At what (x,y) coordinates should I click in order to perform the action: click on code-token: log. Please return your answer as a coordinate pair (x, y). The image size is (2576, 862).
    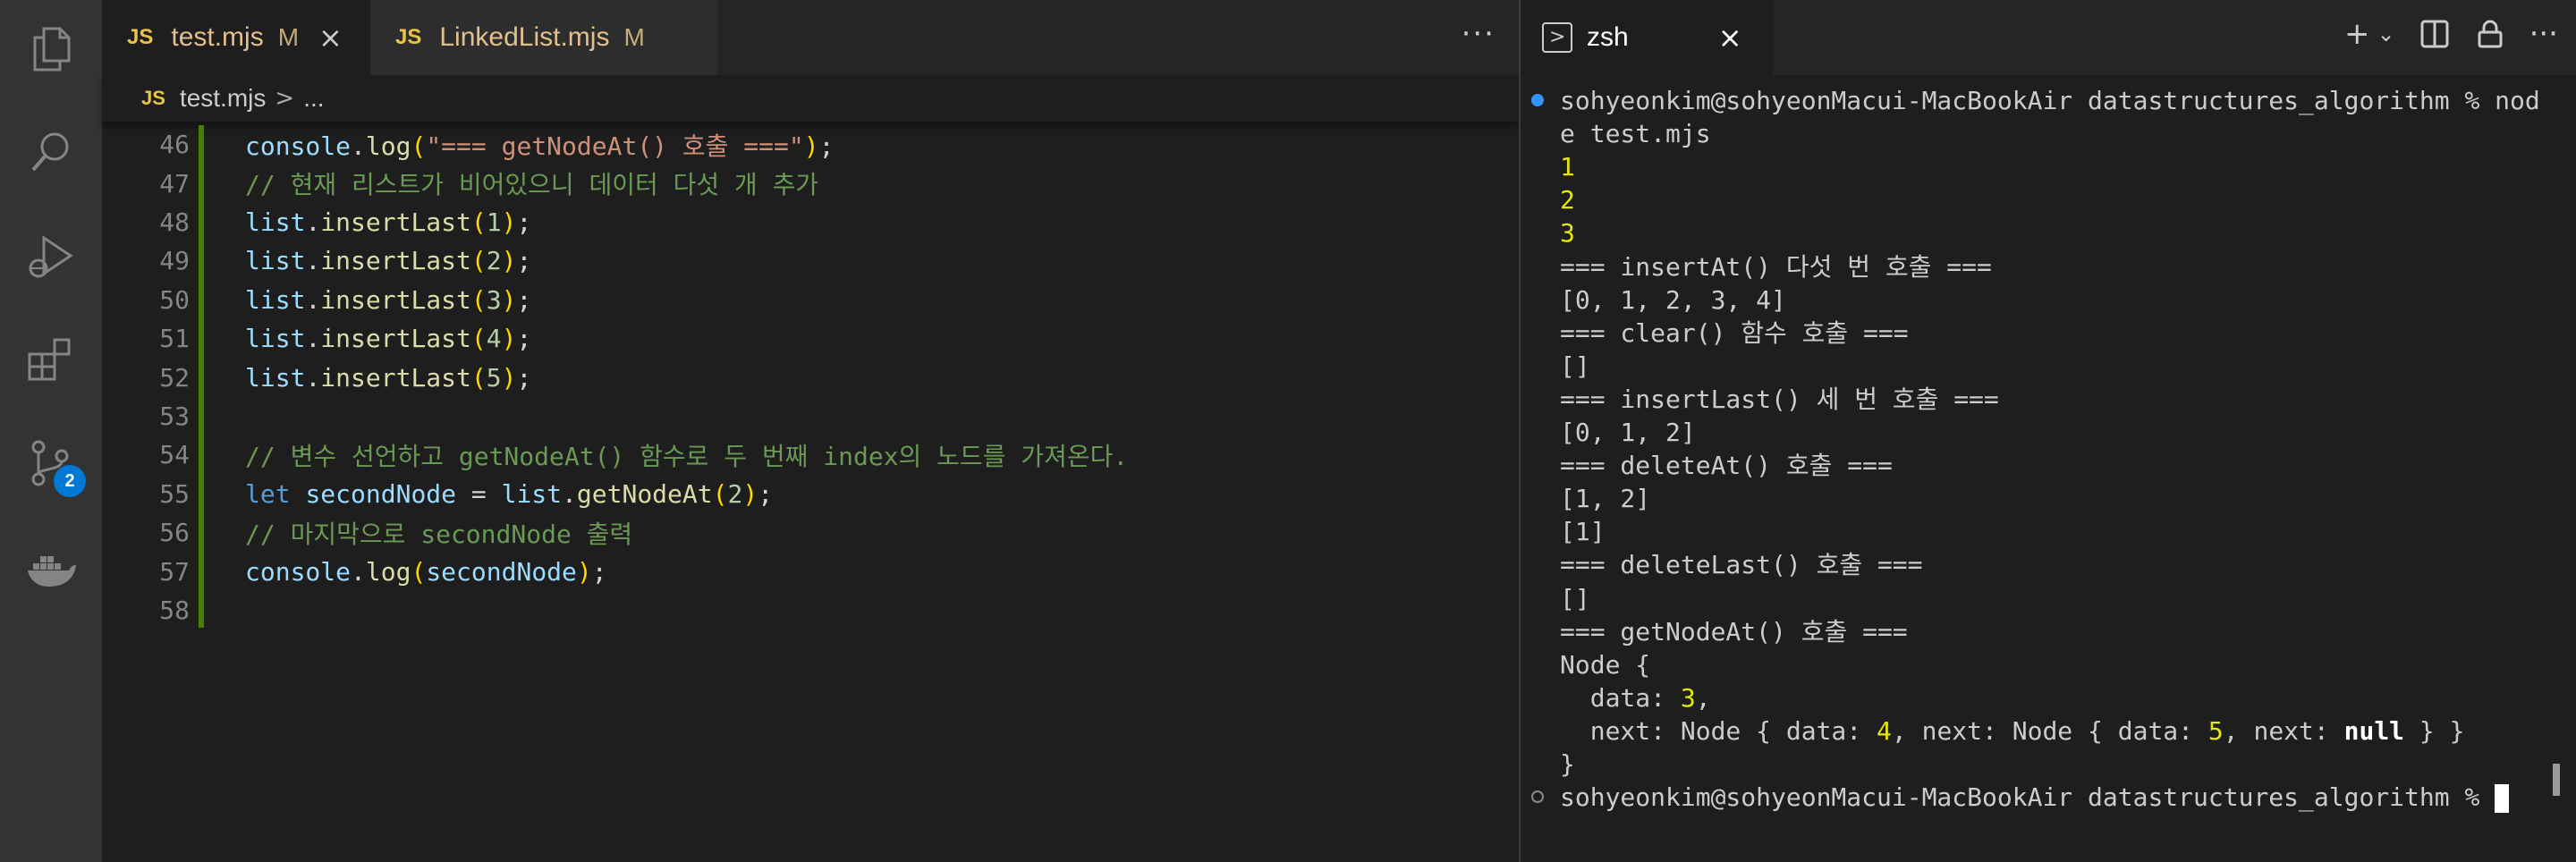
    Looking at the image, I should click on (388, 146).